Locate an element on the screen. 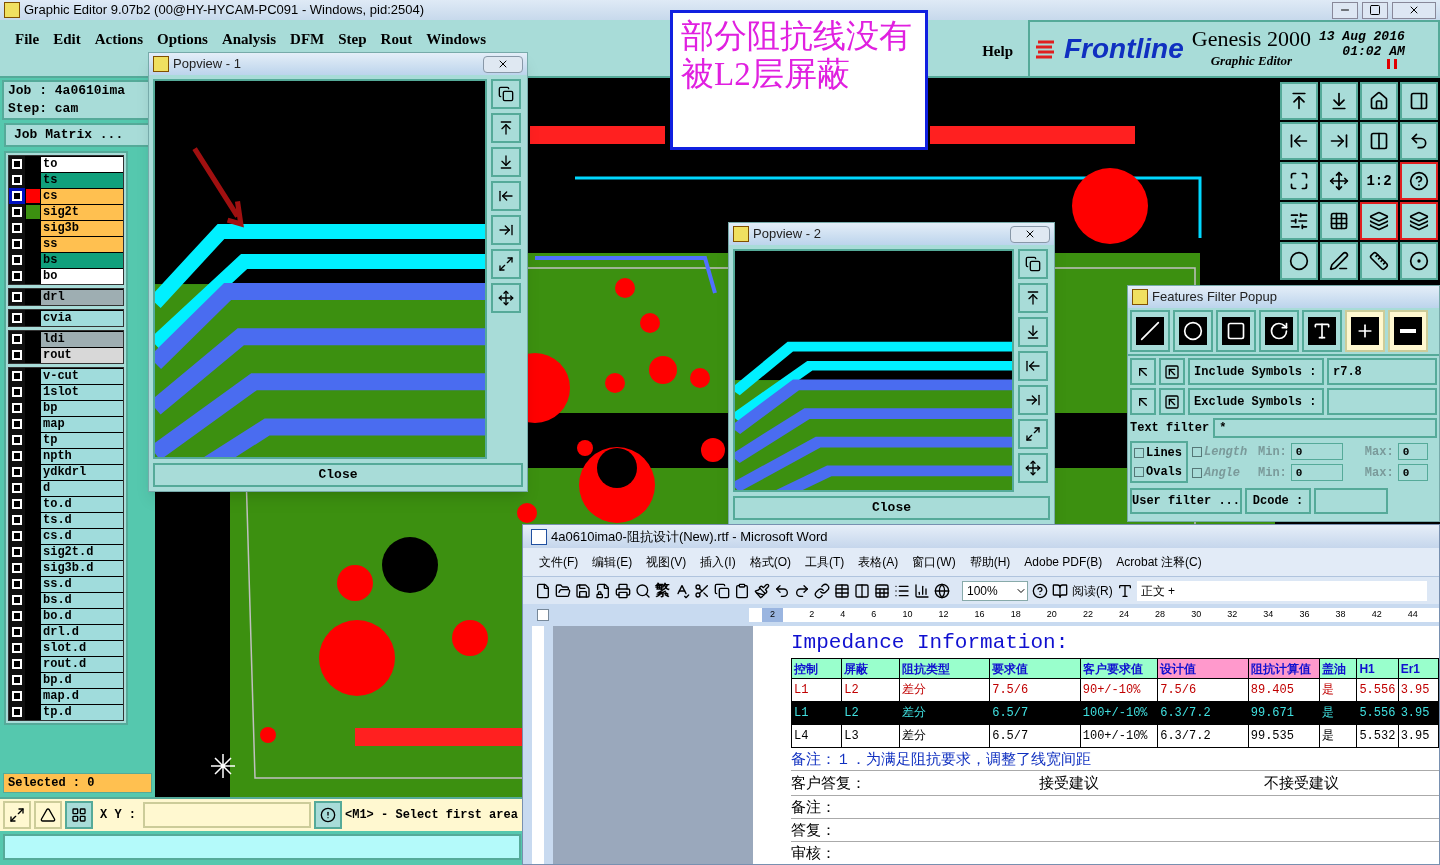 This screenshot has height=865, width=1440. link-icon is located at coordinates (822, 590).